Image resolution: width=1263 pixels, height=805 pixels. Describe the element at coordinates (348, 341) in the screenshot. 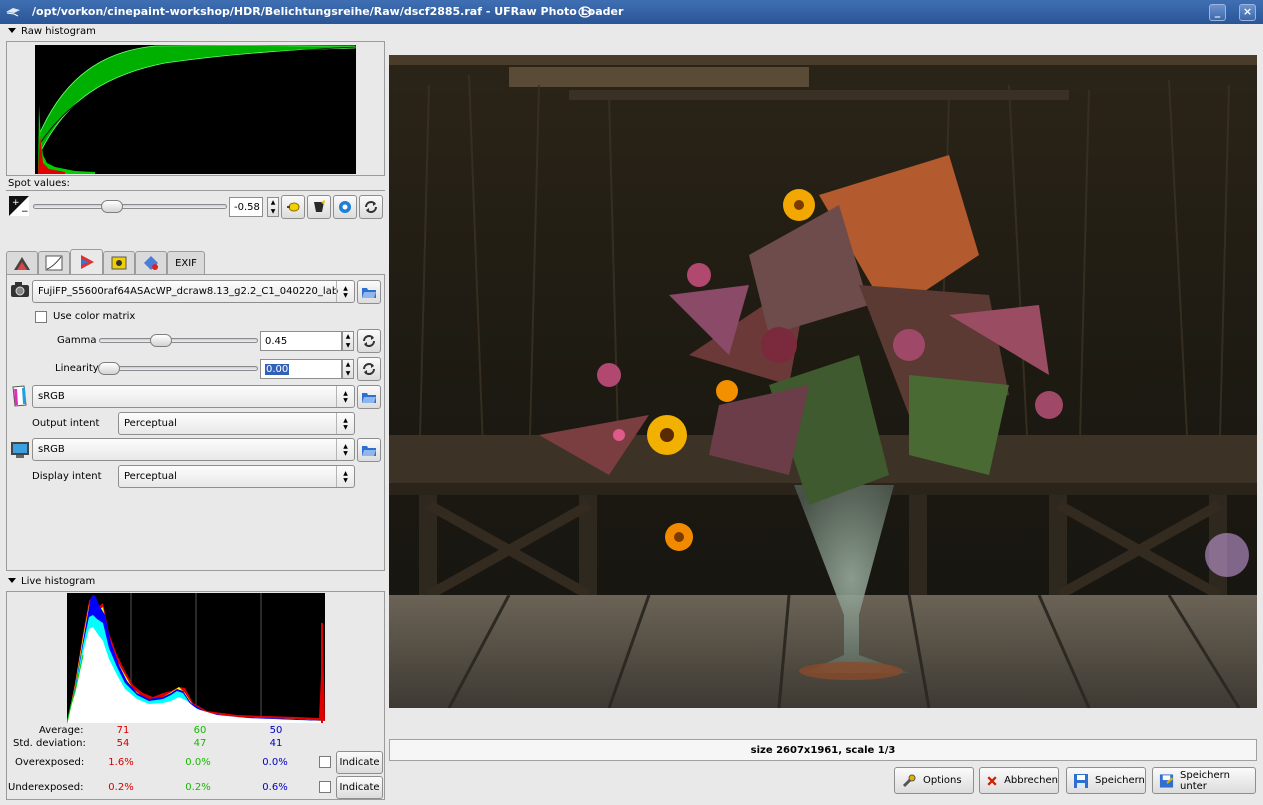

I see `gamma-spinner: ▲ ▼` at that location.